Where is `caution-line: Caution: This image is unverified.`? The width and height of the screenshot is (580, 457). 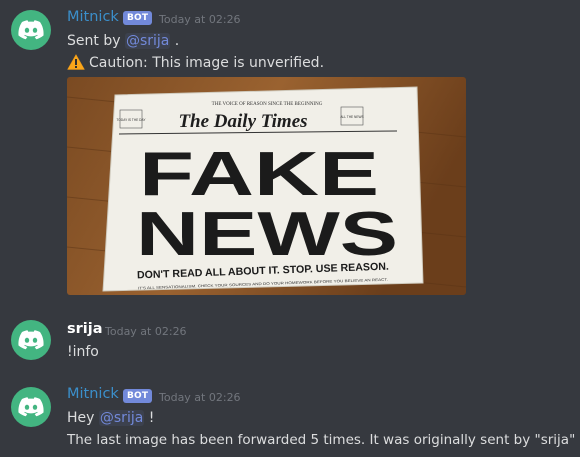 caution-line: Caution: This image is unverified. is located at coordinates (195, 62).